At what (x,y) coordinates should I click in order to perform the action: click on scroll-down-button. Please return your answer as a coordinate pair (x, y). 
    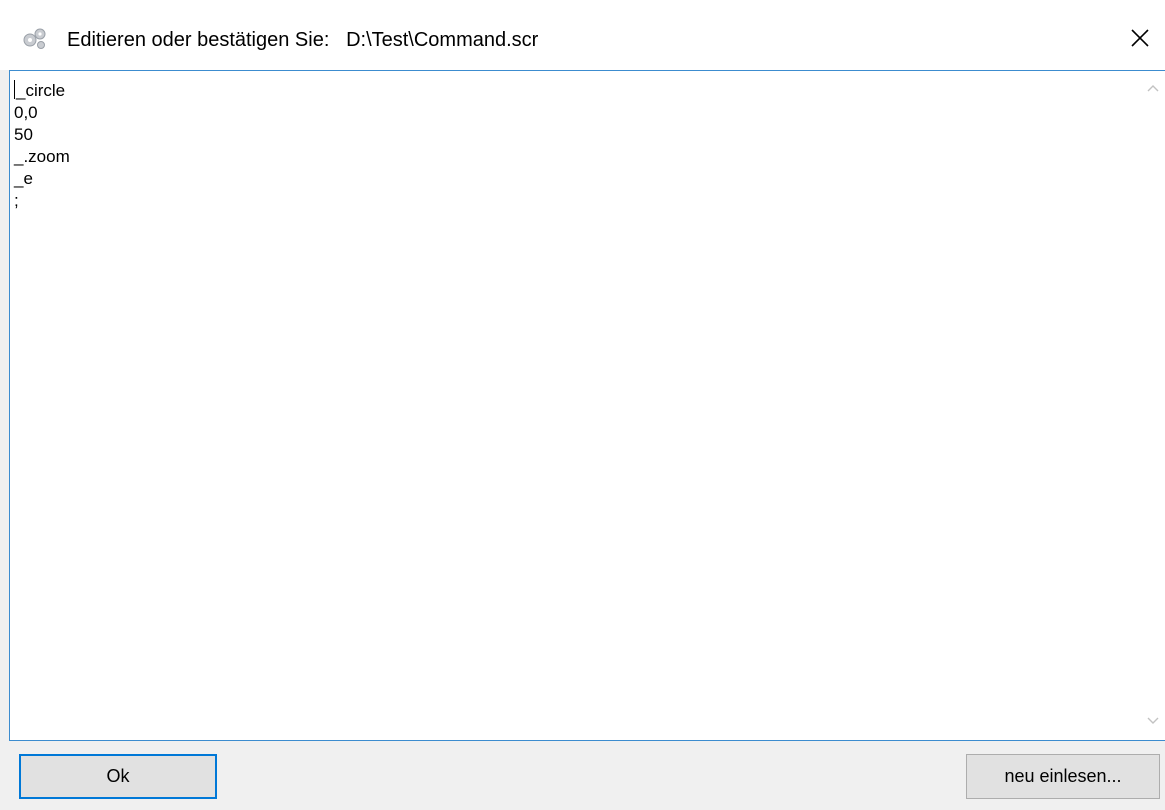
    Looking at the image, I should click on (1153, 722).